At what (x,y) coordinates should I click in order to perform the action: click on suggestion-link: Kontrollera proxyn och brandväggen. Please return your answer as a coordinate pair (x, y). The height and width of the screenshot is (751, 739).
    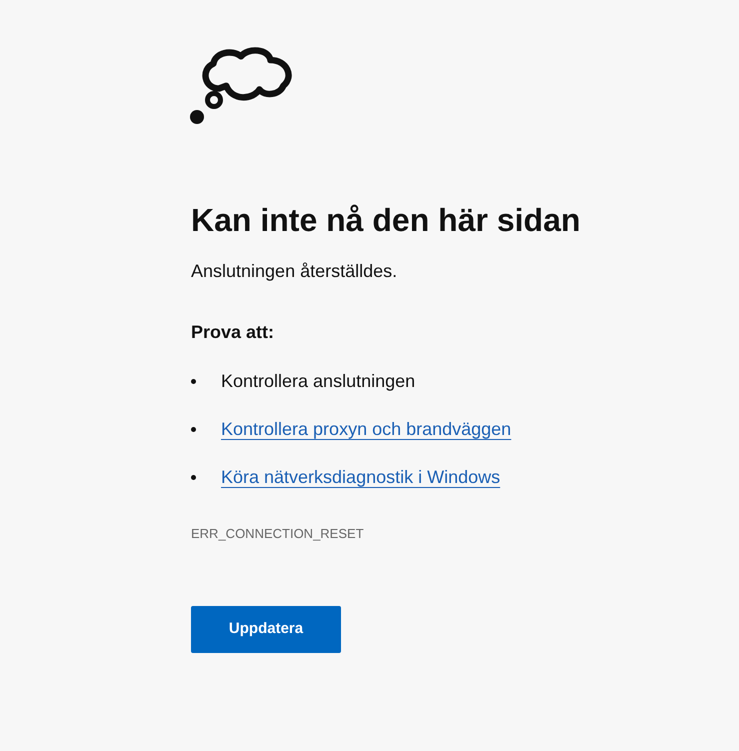
    Looking at the image, I should click on (366, 429).